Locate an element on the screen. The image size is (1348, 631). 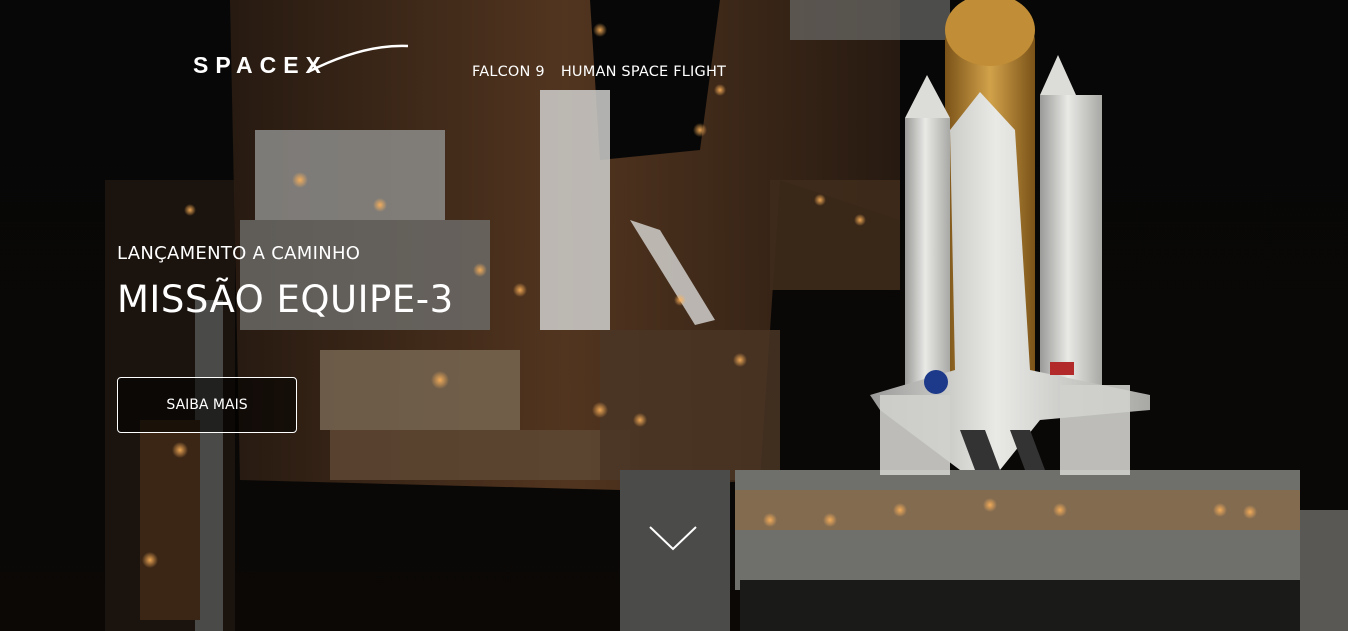
main-nav: FALCON 9 HUMAN SPACE FLIGHT is located at coordinates (599, 72).